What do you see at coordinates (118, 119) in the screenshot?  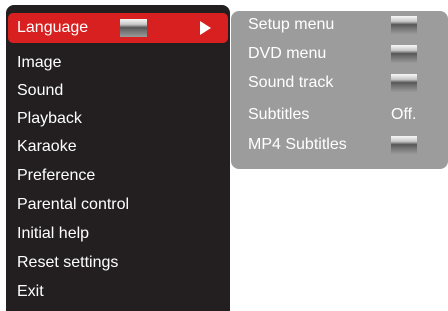 I see `menu-item-playback: Playback` at bounding box center [118, 119].